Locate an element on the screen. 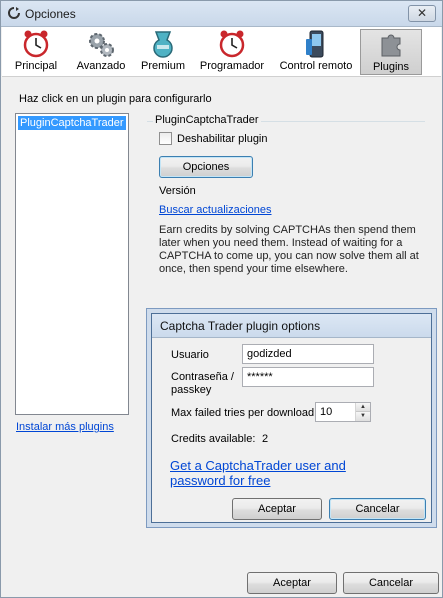 This screenshot has width=443, height=598. puzzle-piece-icon is located at coordinates (391, 45).